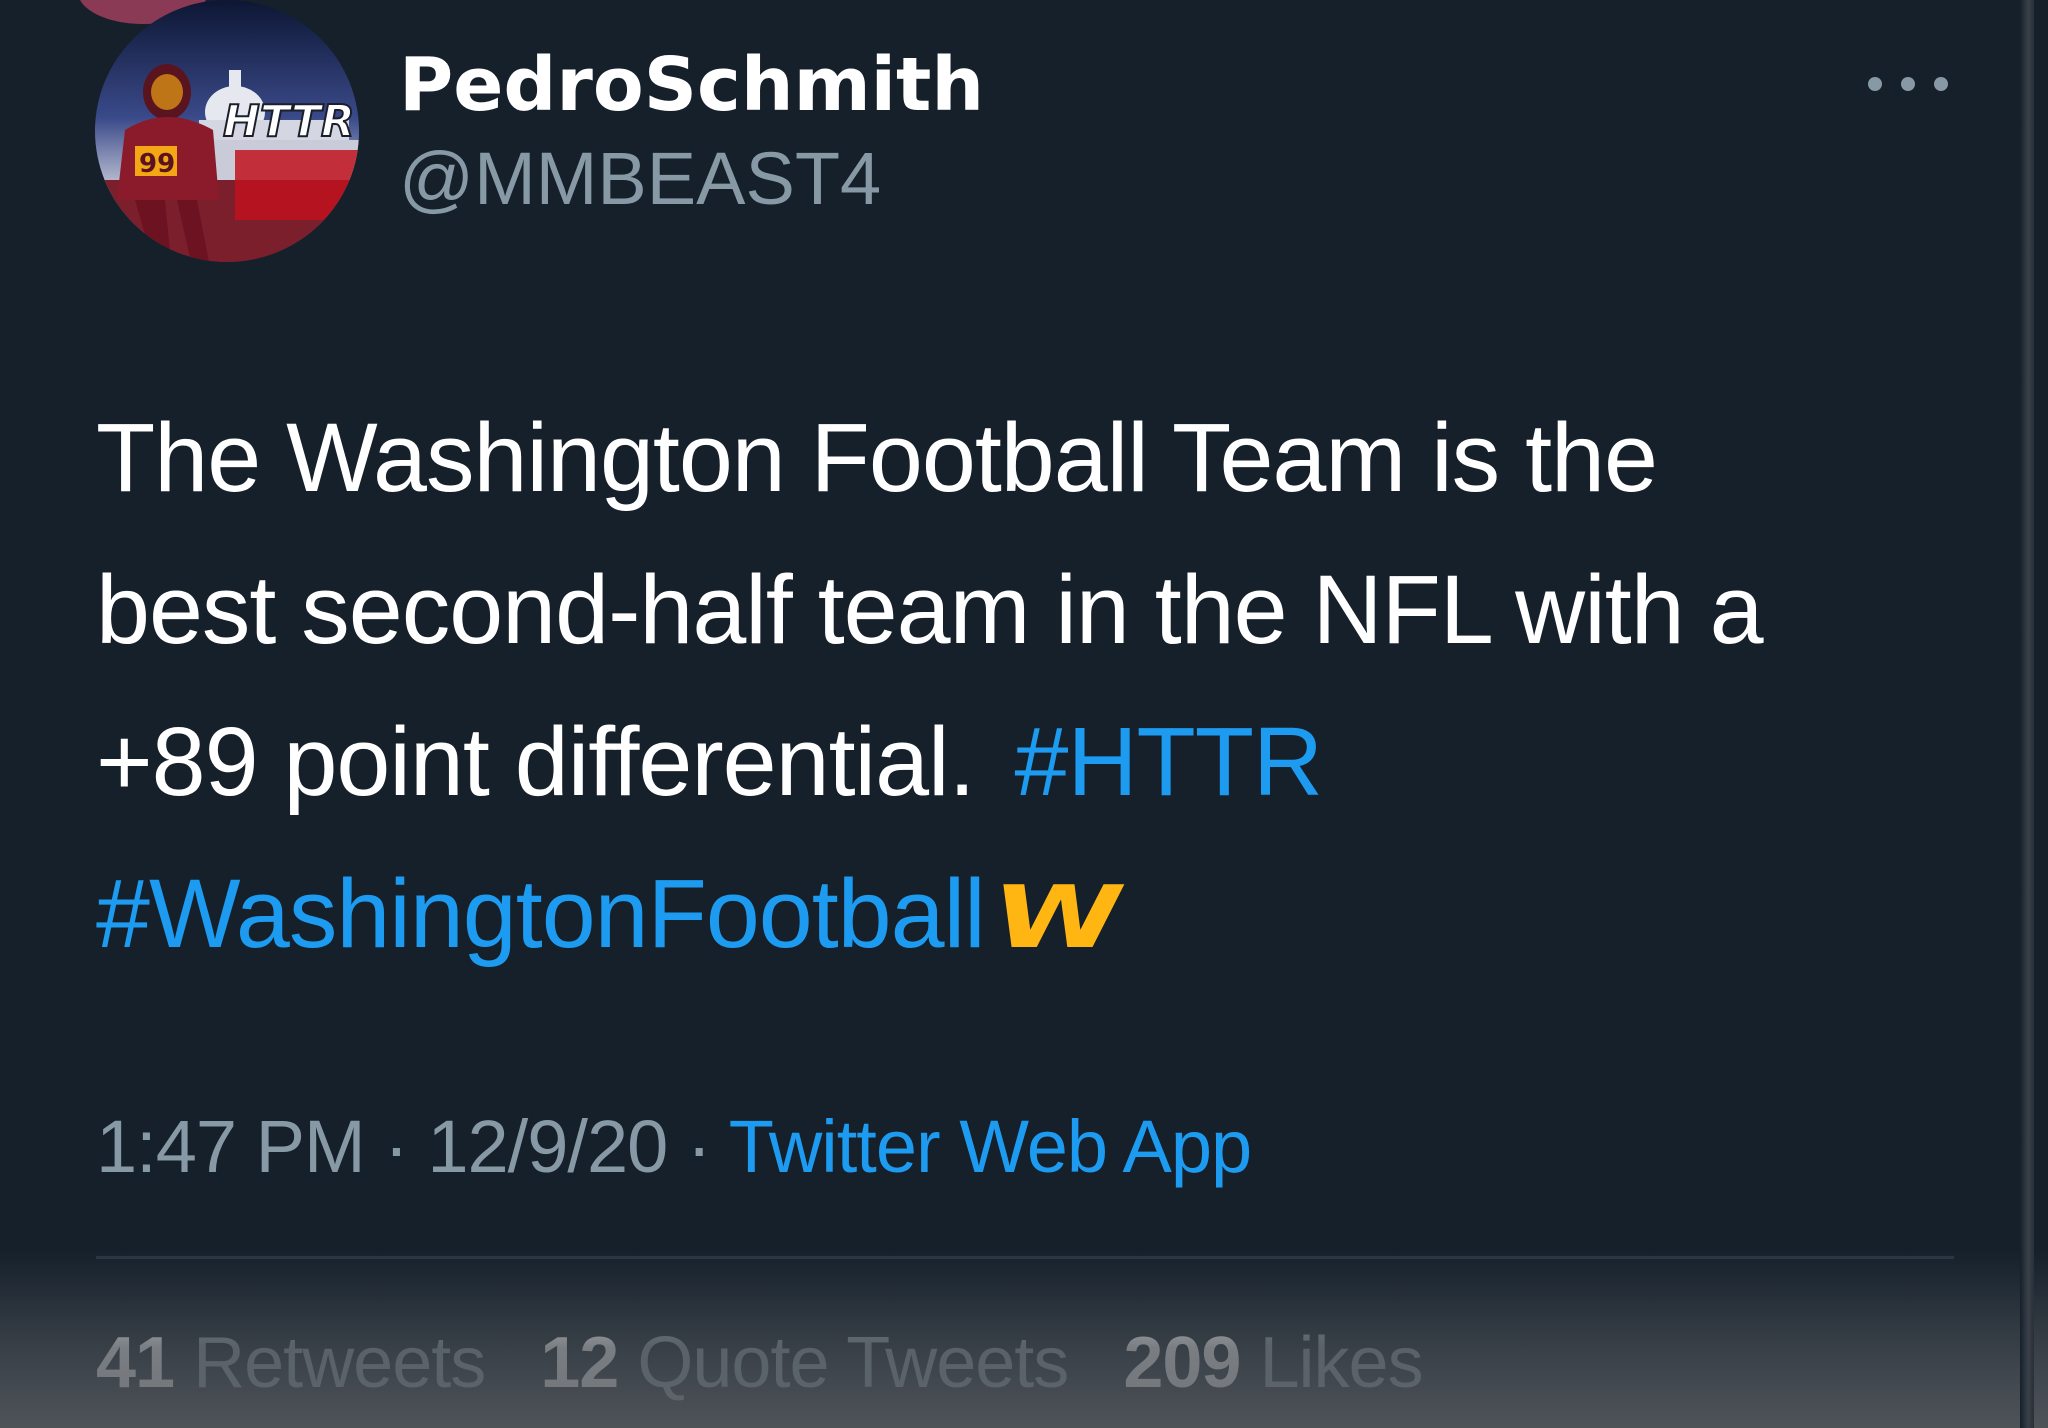  What do you see at coordinates (1053, 918) in the screenshot?
I see `washington-w-logo-icon: W` at bounding box center [1053, 918].